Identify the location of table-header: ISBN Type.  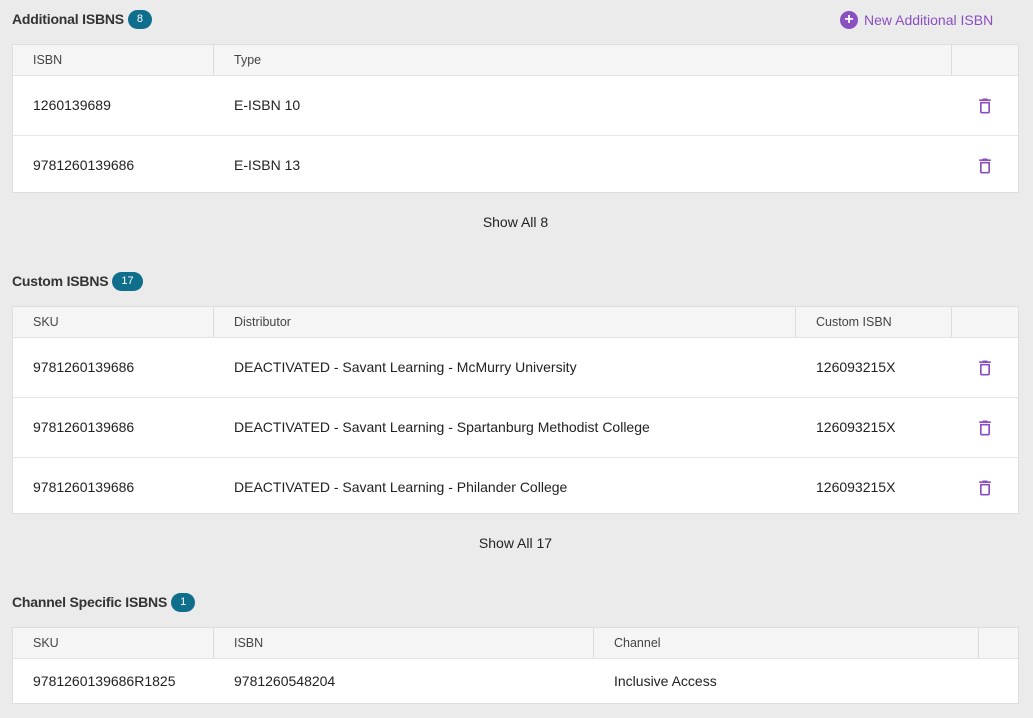
(515, 60).